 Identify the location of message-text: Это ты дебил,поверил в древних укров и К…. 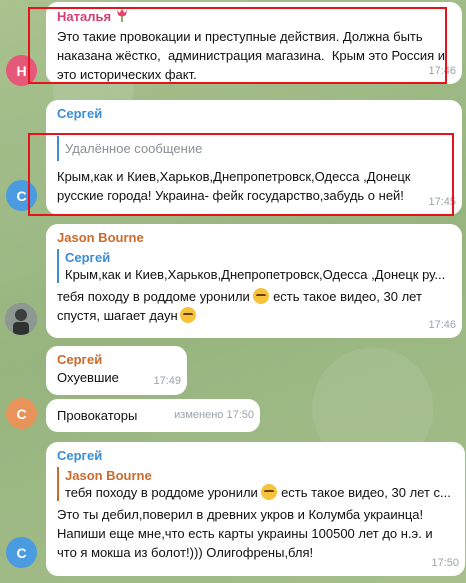
(247, 533).